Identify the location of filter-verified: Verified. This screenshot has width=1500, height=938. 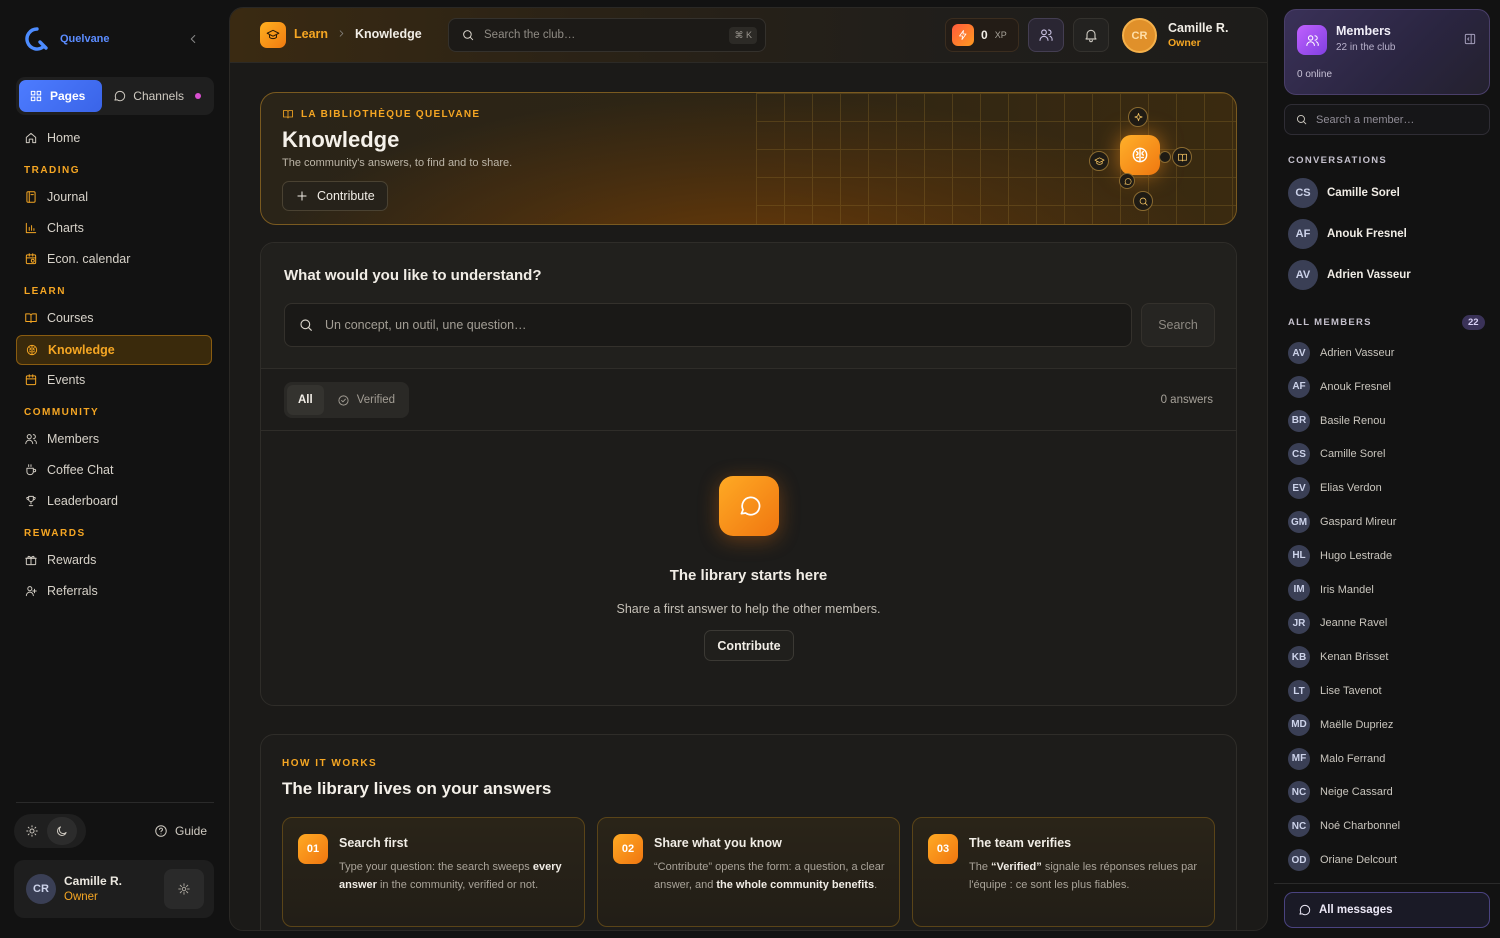
(366, 400).